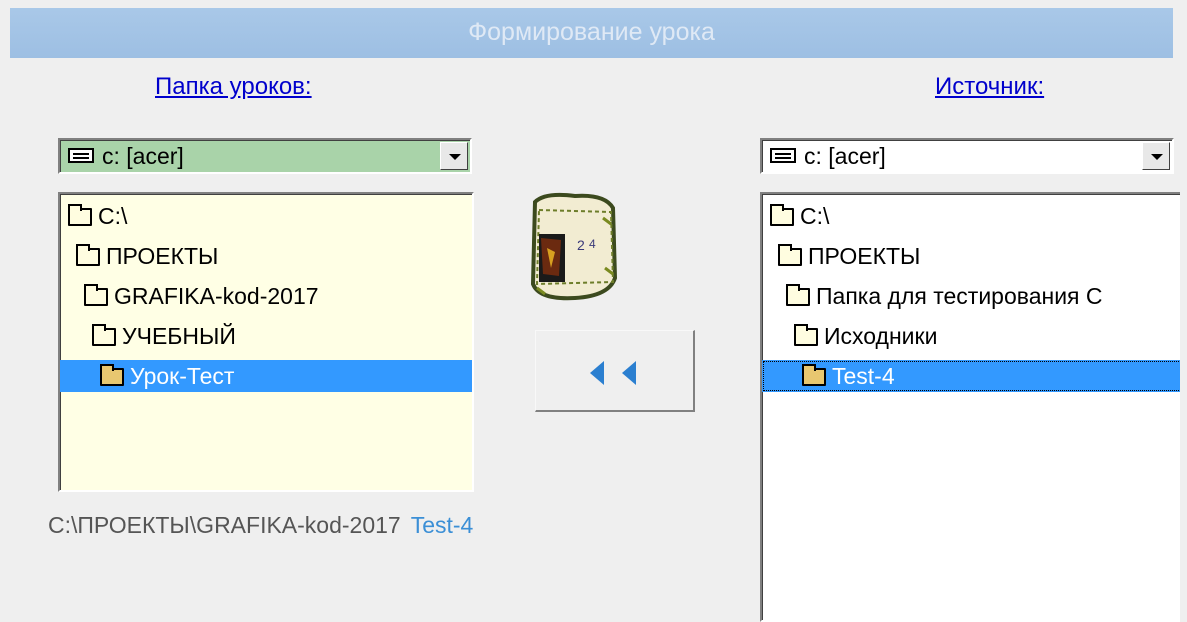 This screenshot has height=622, width=1187. I want to click on left-dropdown-arrow-icon, so click(454, 156).